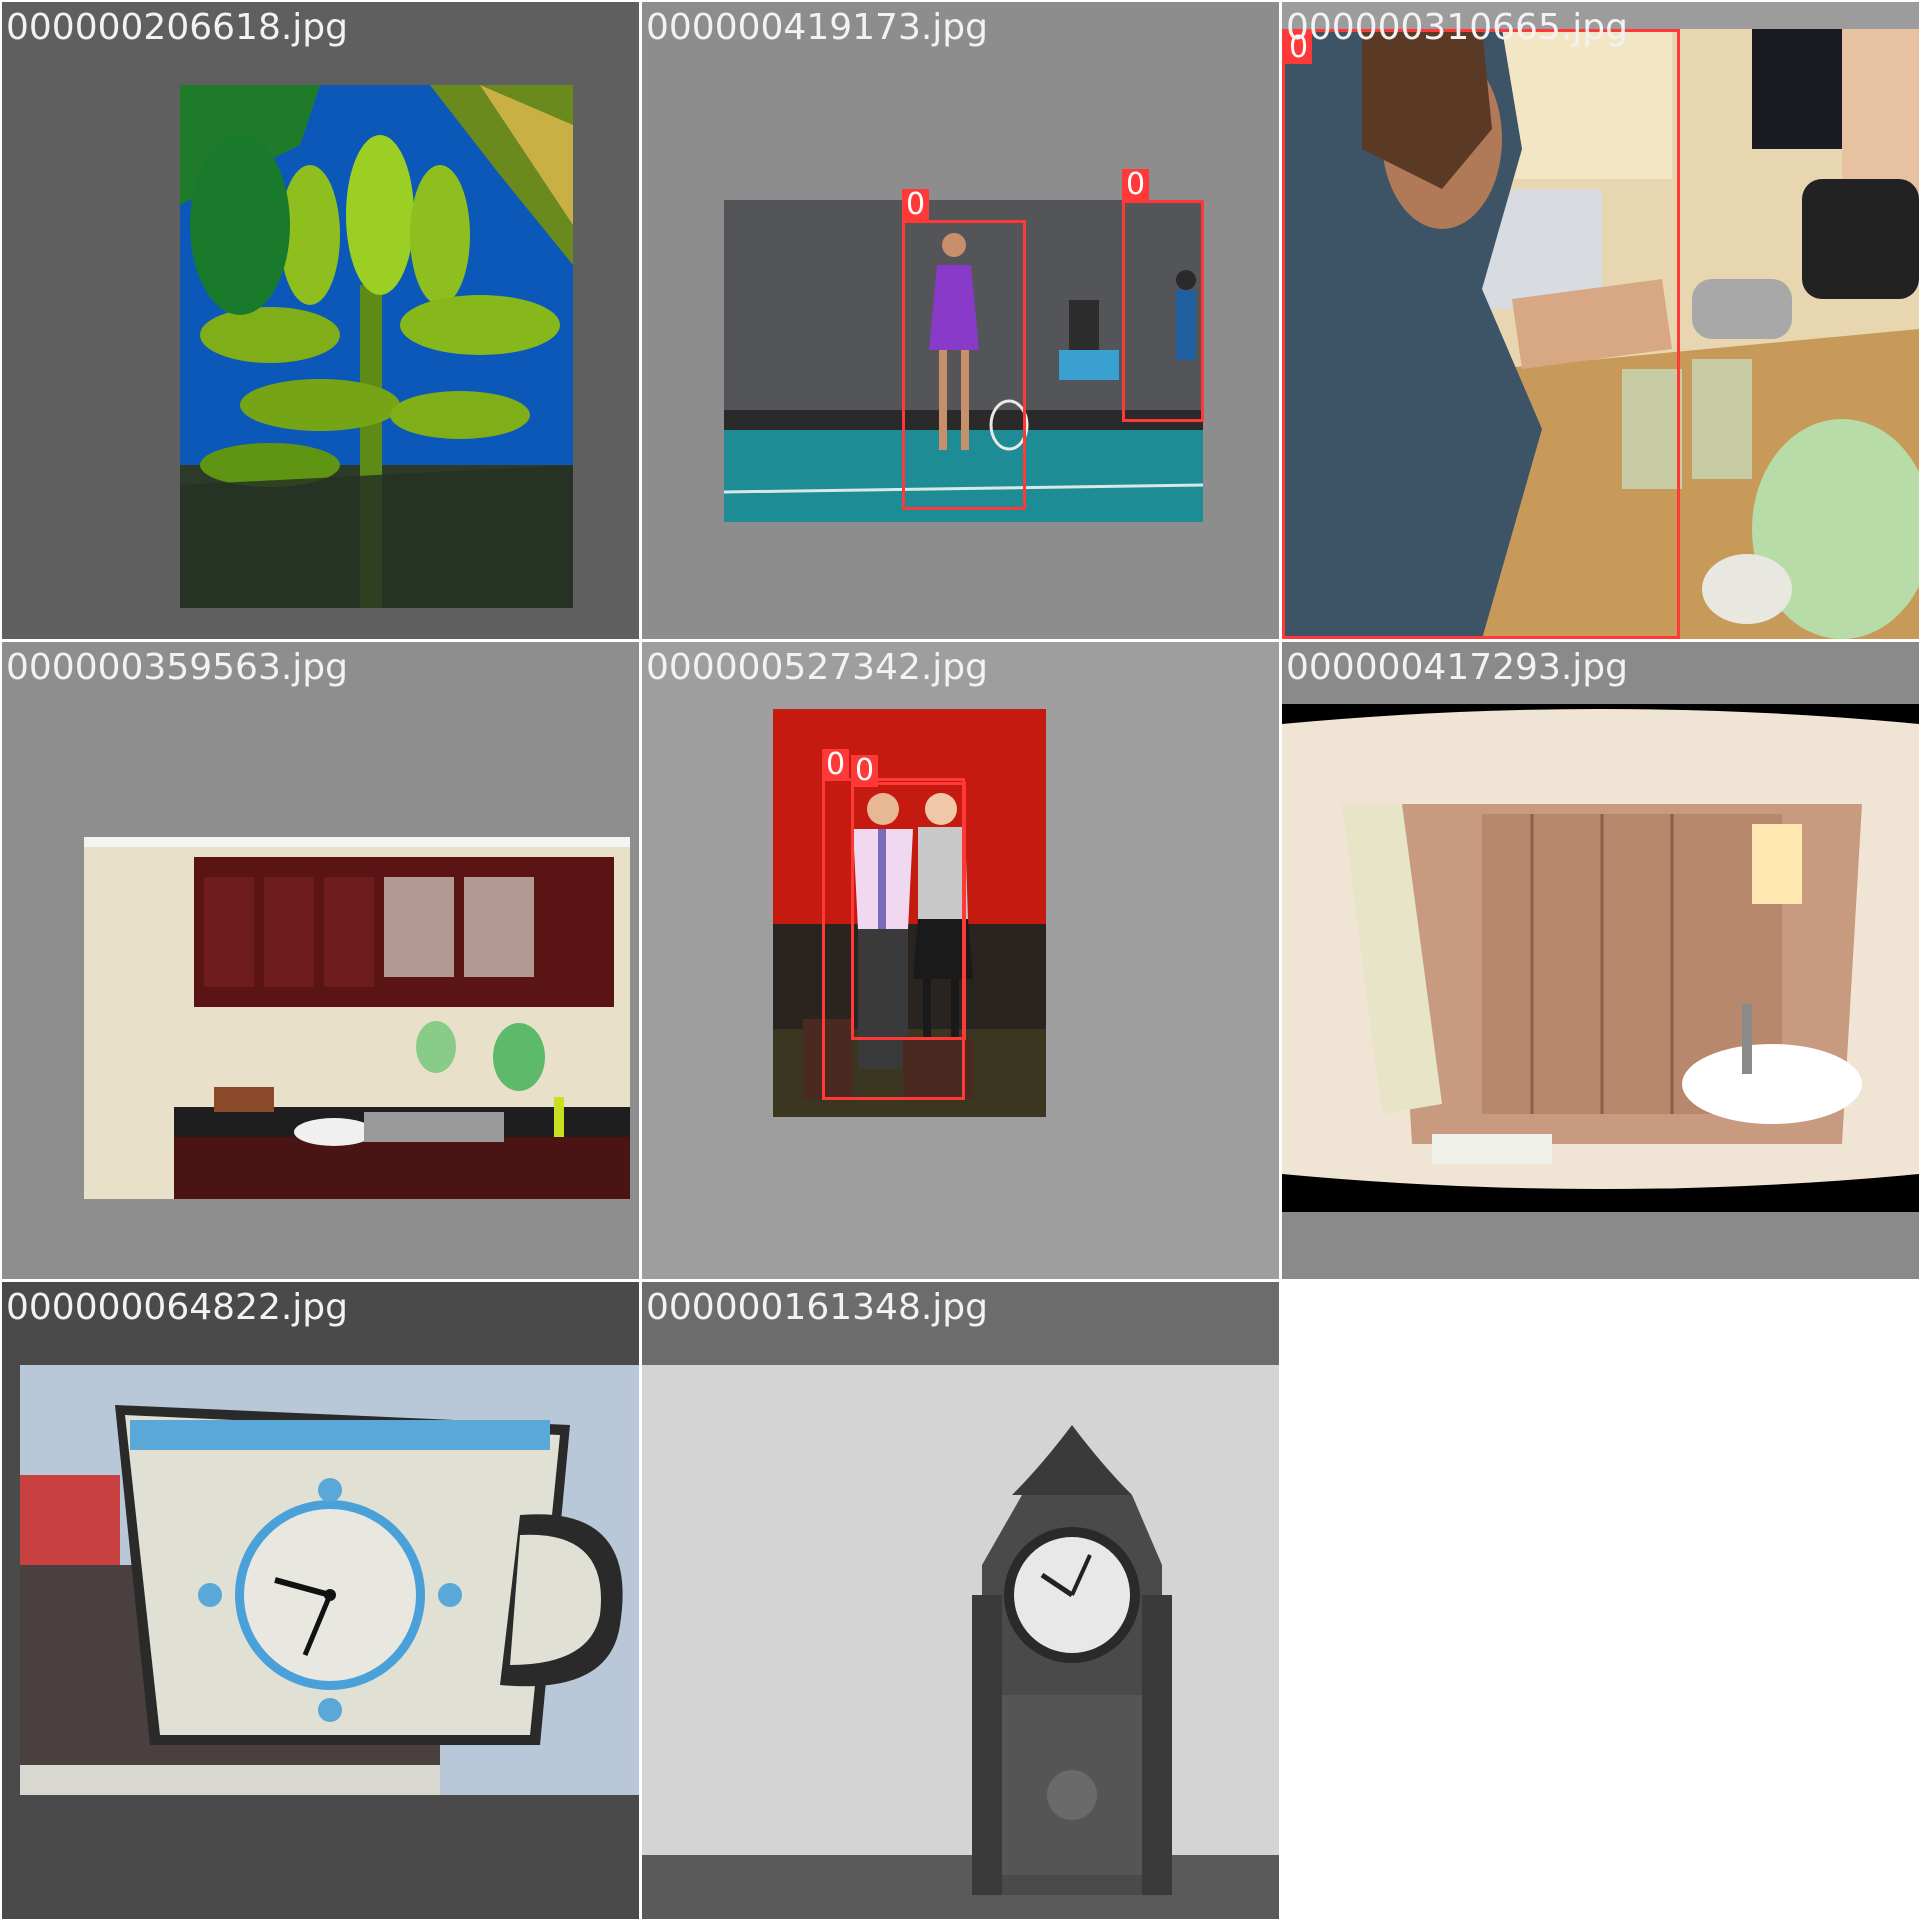 This screenshot has width=1920, height=1920. I want to click on photo-teacup-clock-sign, so click(329, 1580).